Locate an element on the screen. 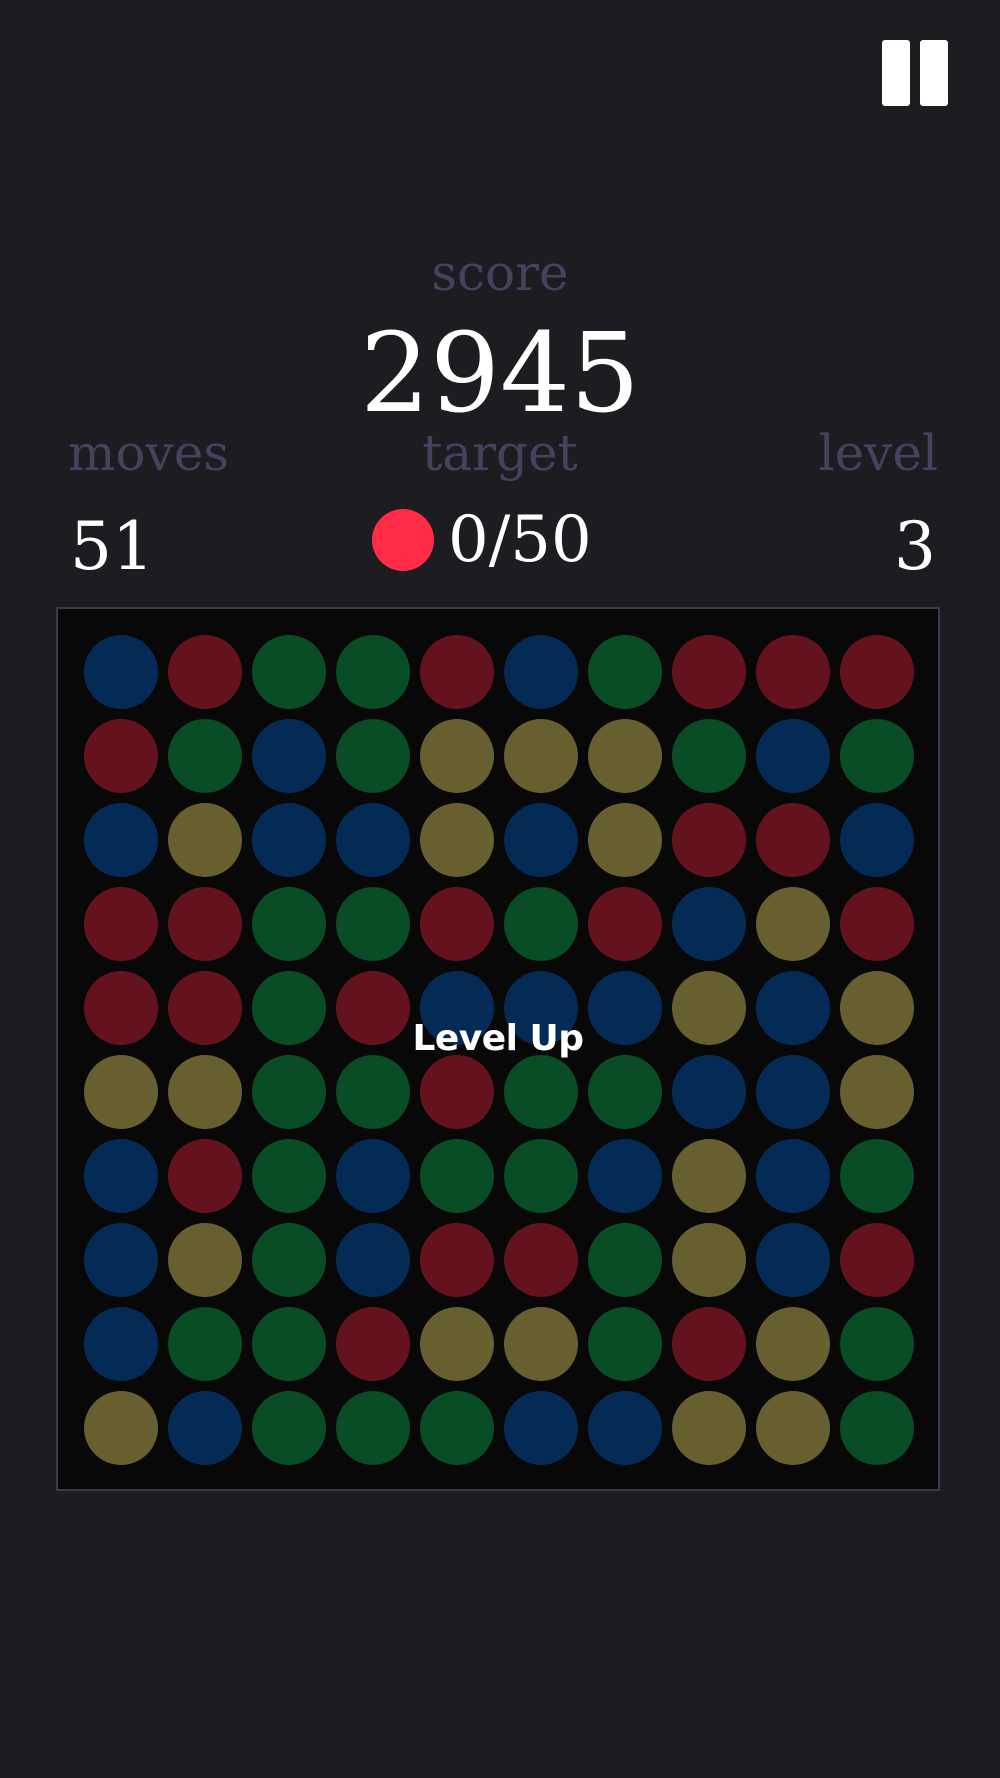 This screenshot has width=1000, height=1778. target-indicator: 0/50 is located at coordinates (482, 540).